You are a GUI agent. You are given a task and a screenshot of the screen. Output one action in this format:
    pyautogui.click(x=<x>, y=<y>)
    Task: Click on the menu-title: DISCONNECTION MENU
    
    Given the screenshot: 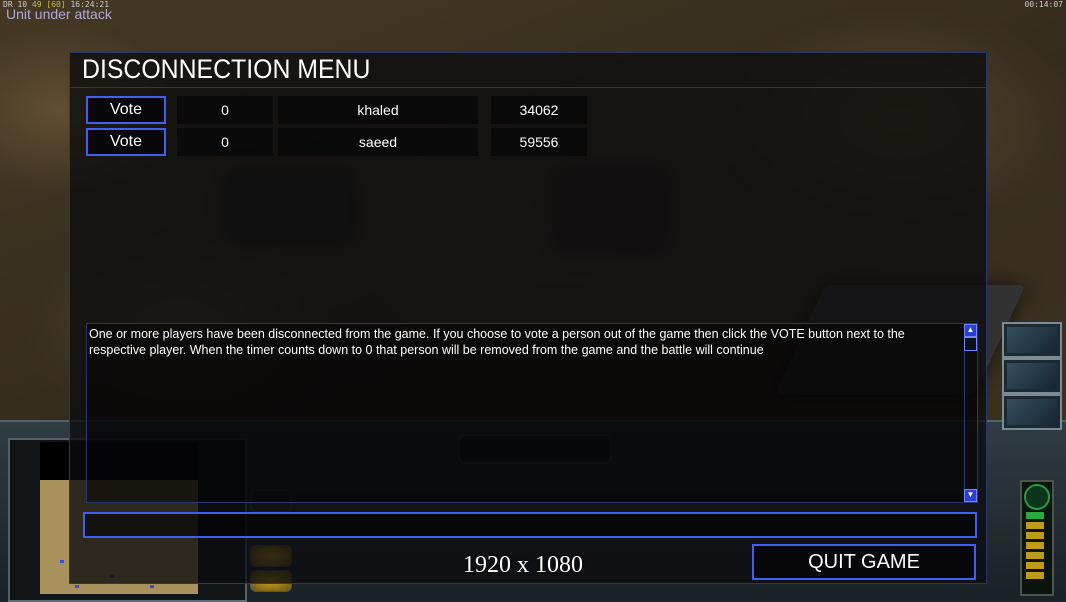 What is the action you would take?
    pyautogui.click(x=226, y=69)
    